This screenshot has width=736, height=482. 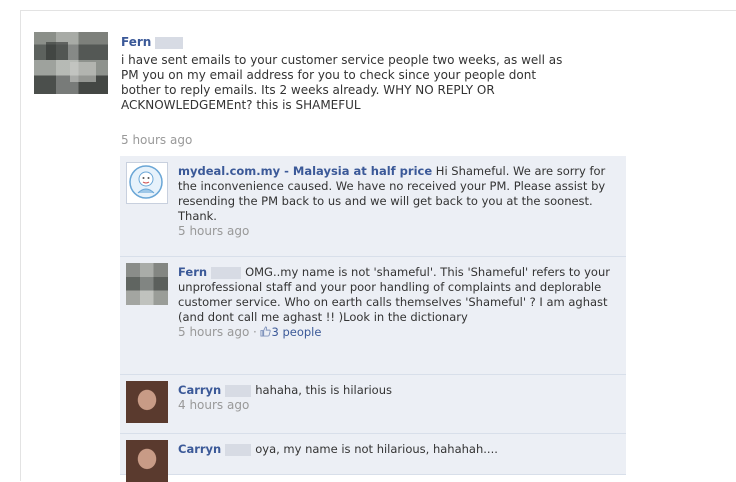 I want to click on comment-author: Fern, so click(x=192, y=272).